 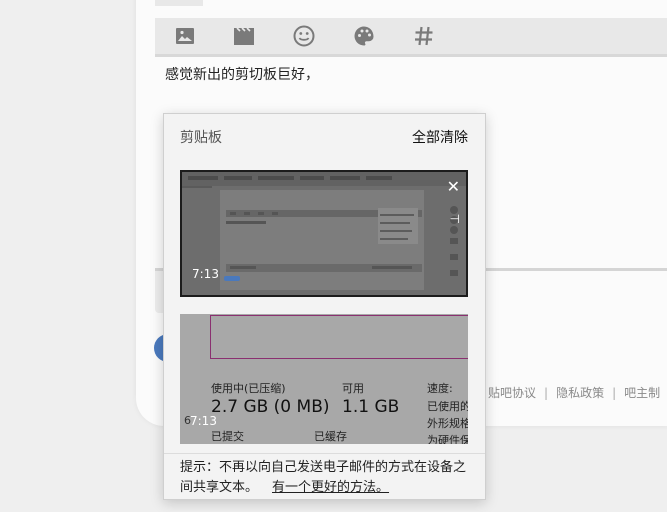 I want to click on video-icon, so click(x=244, y=36).